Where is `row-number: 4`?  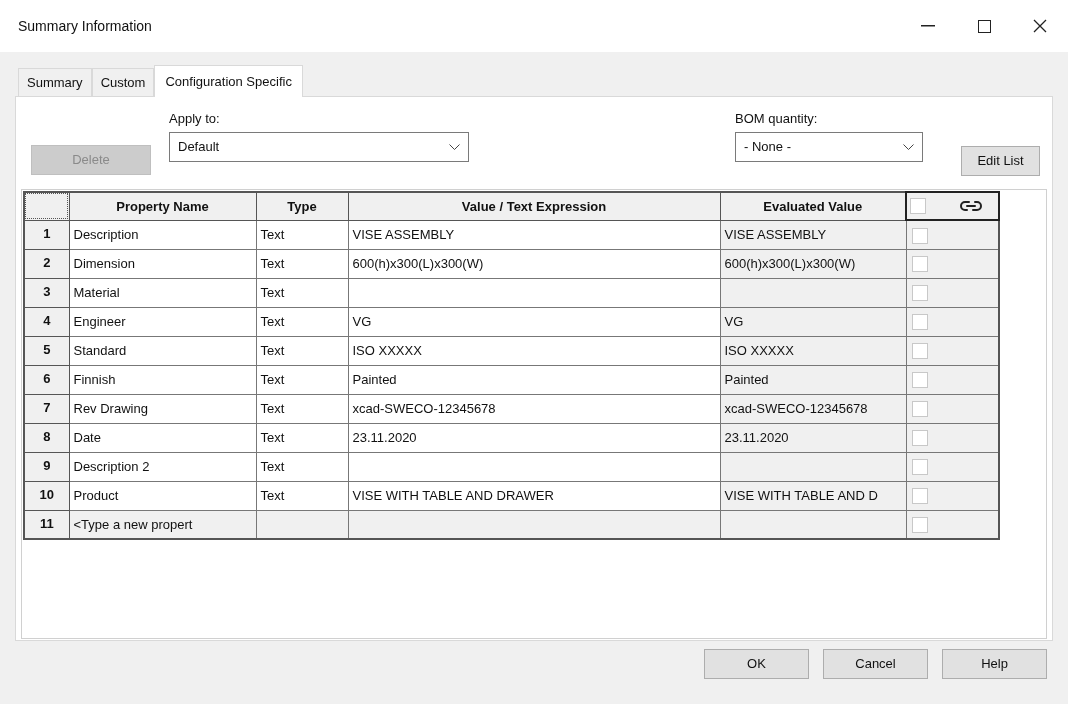
row-number: 4 is located at coordinates (46, 321).